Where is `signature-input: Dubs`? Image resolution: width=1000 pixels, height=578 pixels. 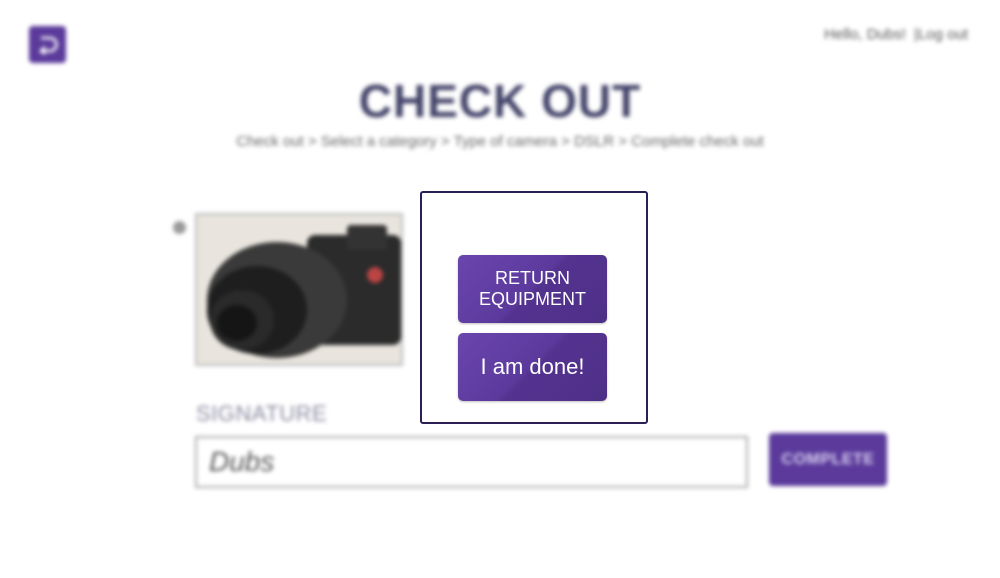 signature-input: Dubs is located at coordinates (471, 462).